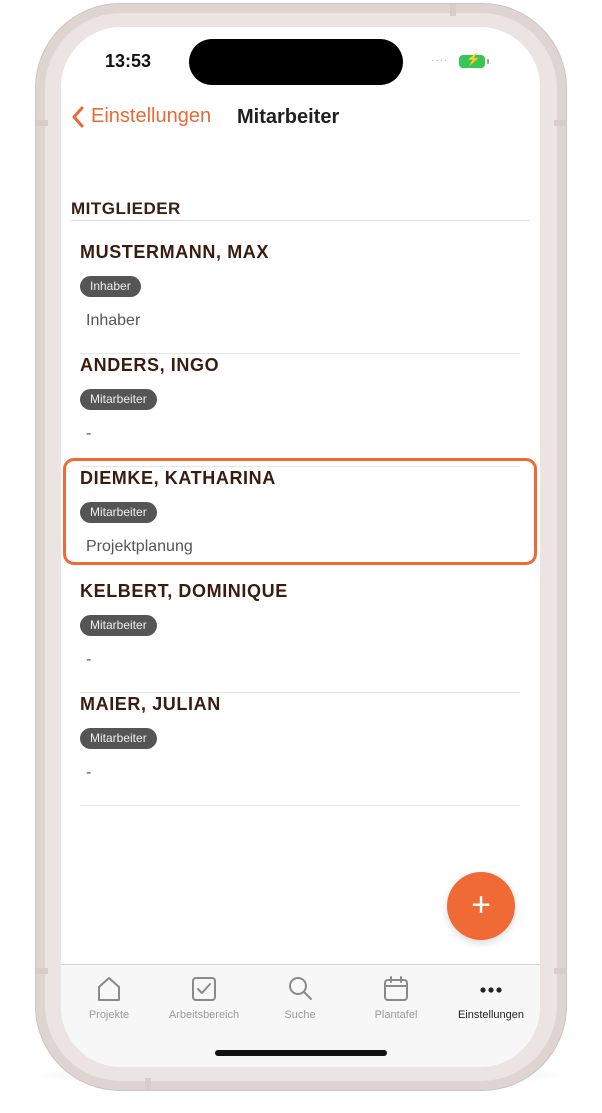 Image resolution: width=602 pixels, height=1113 pixels. I want to click on section-divider, so click(300, 220).